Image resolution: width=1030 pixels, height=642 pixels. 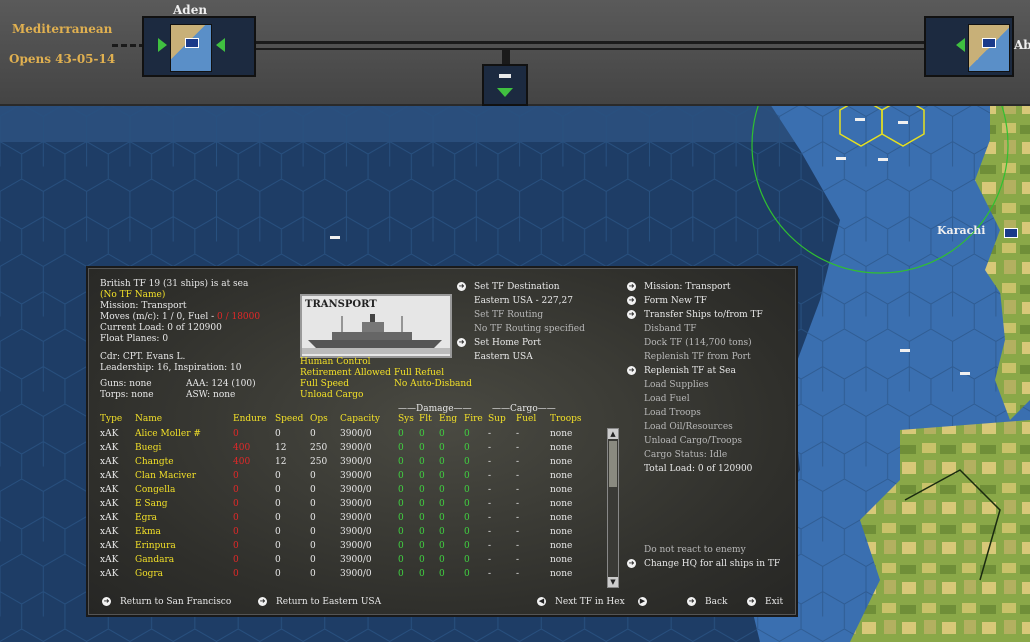 I want to click on column-header: Fuel, so click(x=526, y=419).